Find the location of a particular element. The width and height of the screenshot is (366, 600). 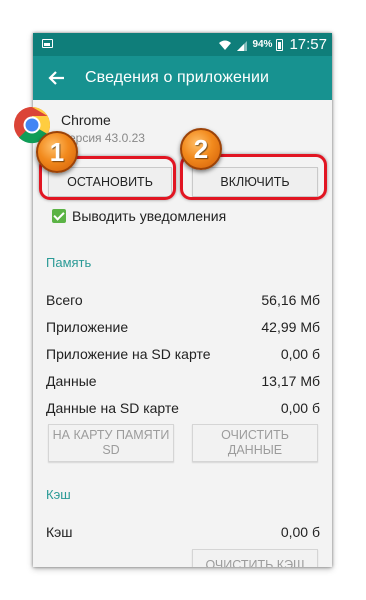

row-value: 56,16 Мб is located at coordinates (290, 300).